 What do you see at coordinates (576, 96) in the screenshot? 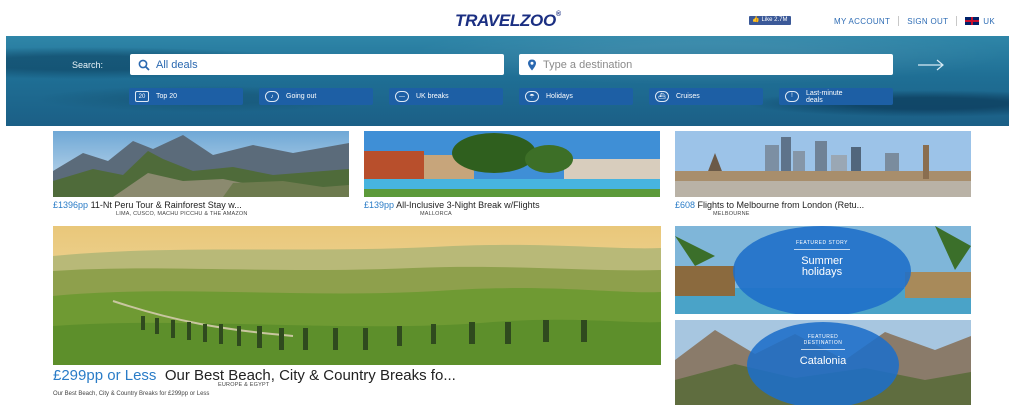
I see `category-holidays: ☂ Holidays` at bounding box center [576, 96].